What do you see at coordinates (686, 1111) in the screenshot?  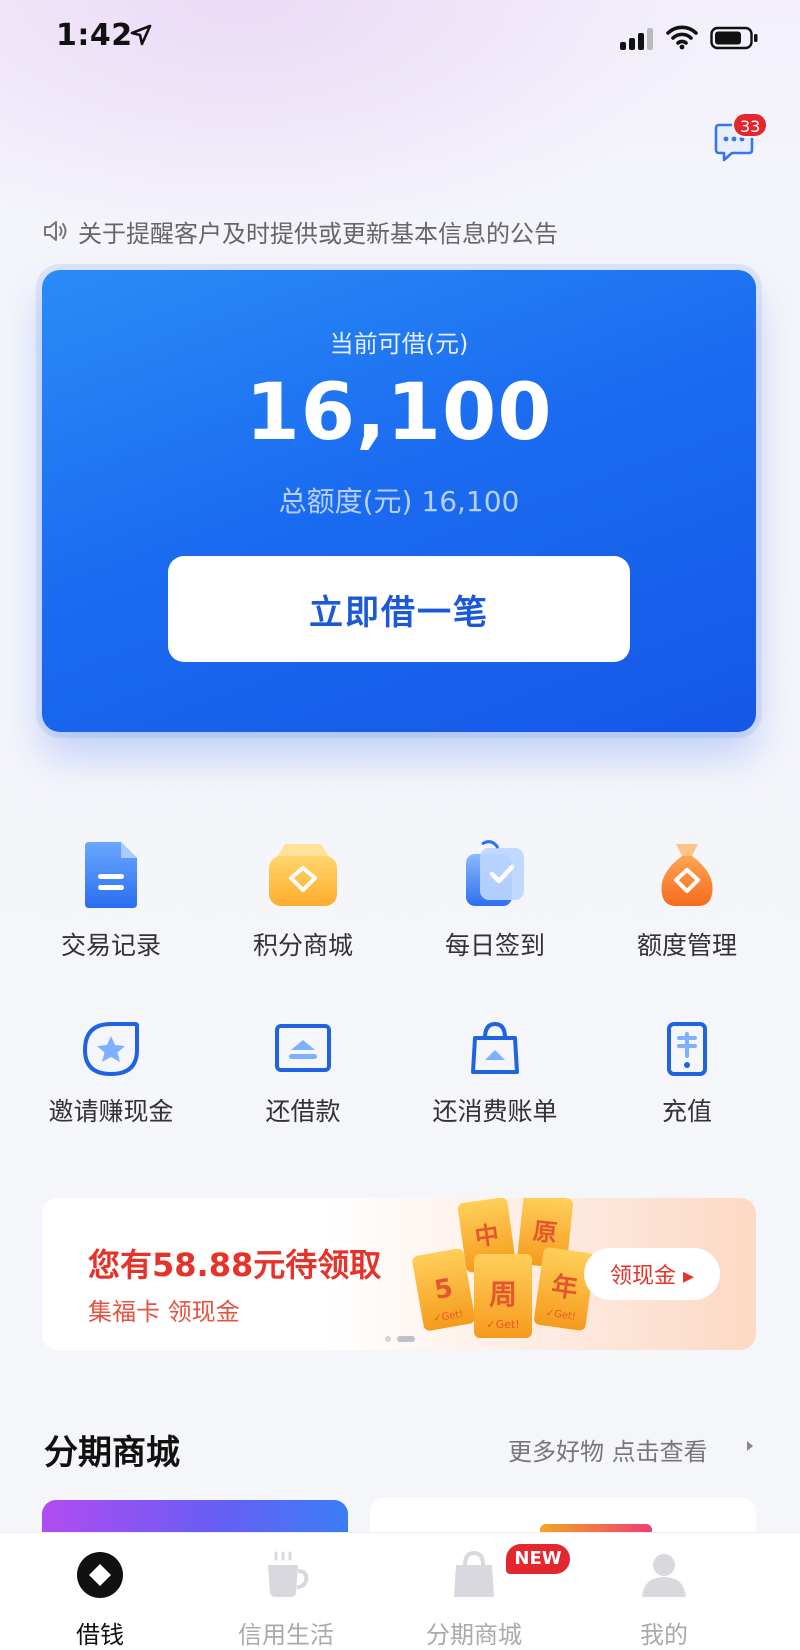 I see `grid-label-top-up: 充值` at bounding box center [686, 1111].